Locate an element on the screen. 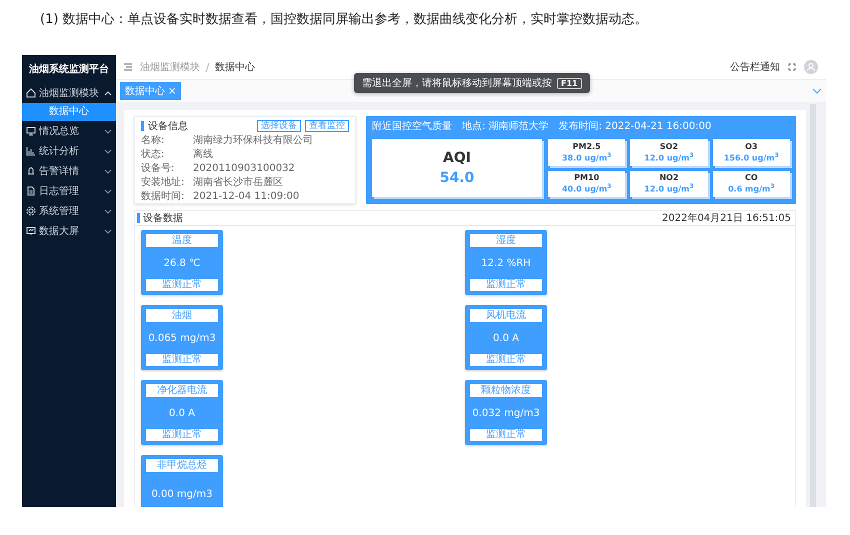 This screenshot has width=850, height=535. sensor-value: 0.032 mg/m3 is located at coordinates (506, 413).